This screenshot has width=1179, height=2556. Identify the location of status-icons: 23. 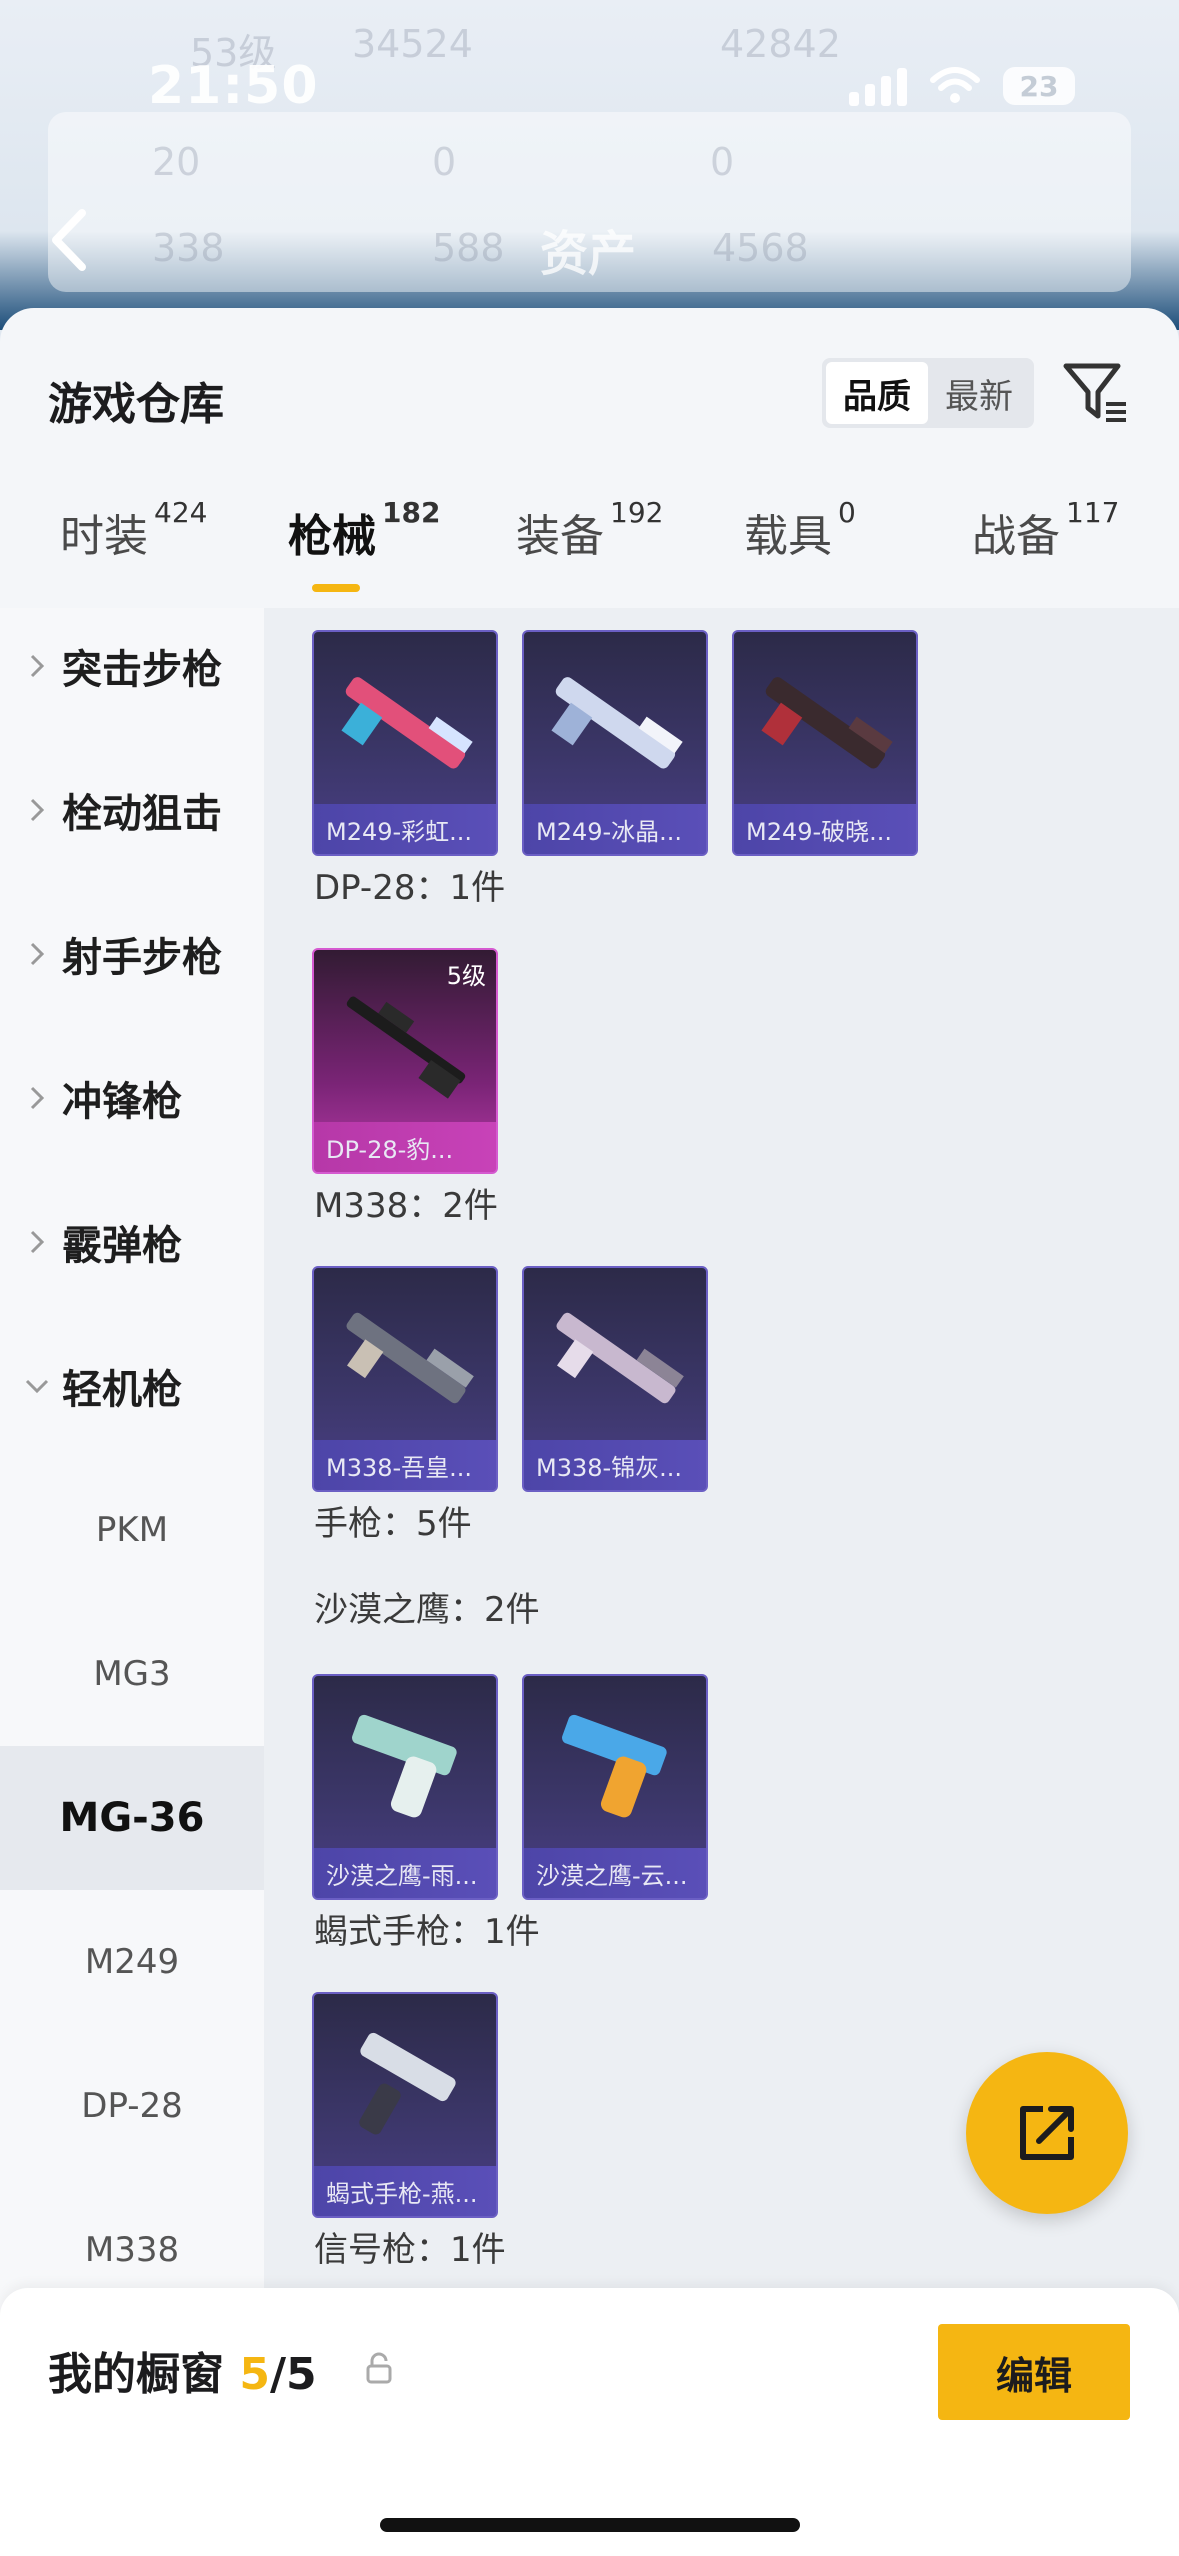
(962, 86).